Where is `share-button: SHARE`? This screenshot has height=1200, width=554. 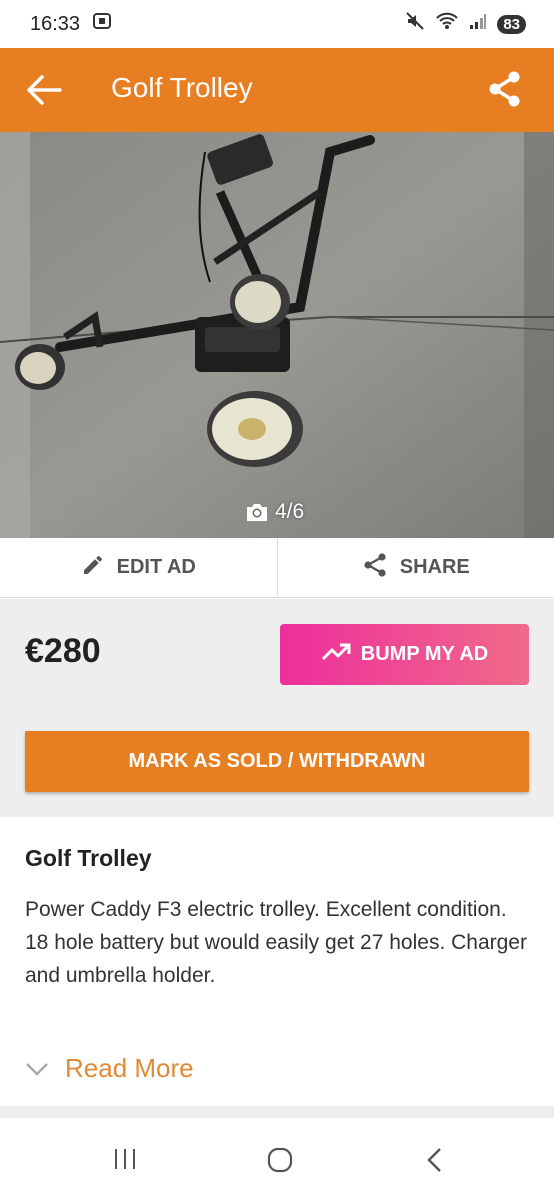
share-button: SHARE is located at coordinates (415, 567).